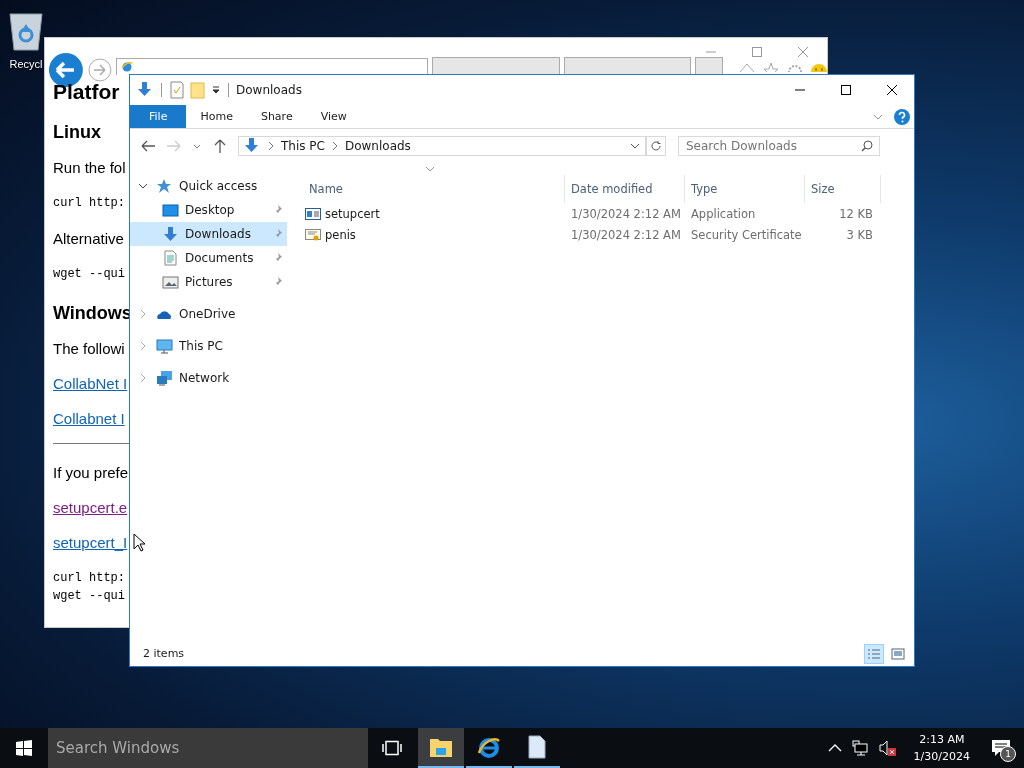  Describe the element at coordinates (898, 653) in the screenshot. I see `large-icons-icon` at that location.